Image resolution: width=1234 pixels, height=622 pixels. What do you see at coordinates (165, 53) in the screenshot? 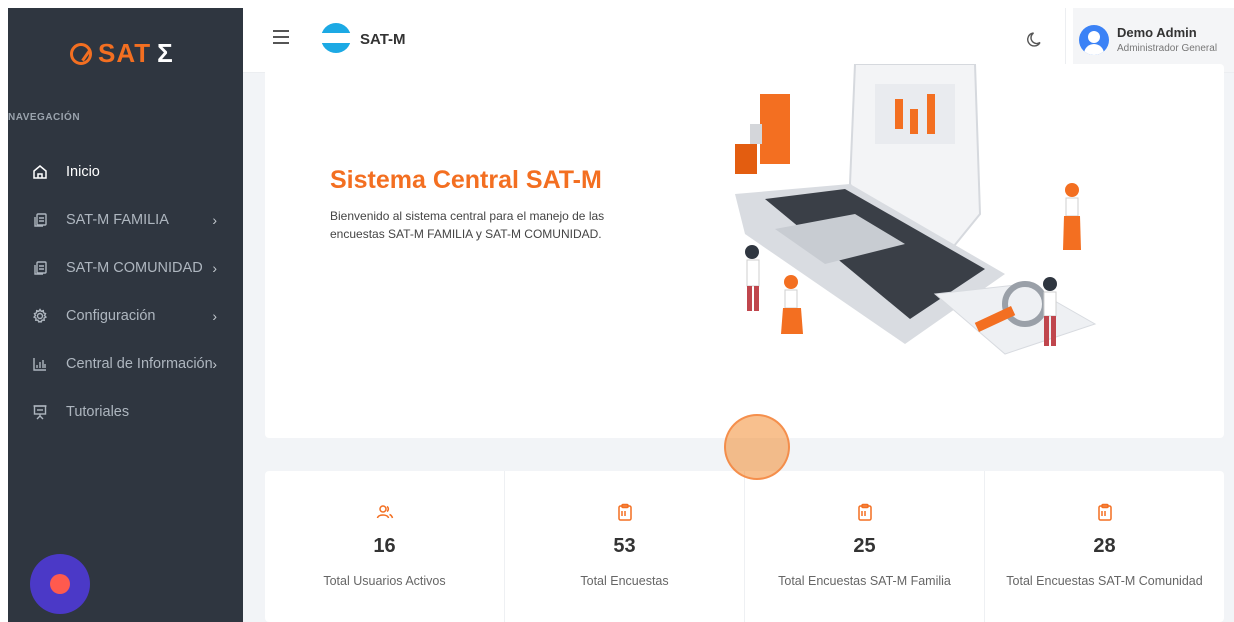
I see `logo-sigma-icon: Σ` at bounding box center [165, 53].